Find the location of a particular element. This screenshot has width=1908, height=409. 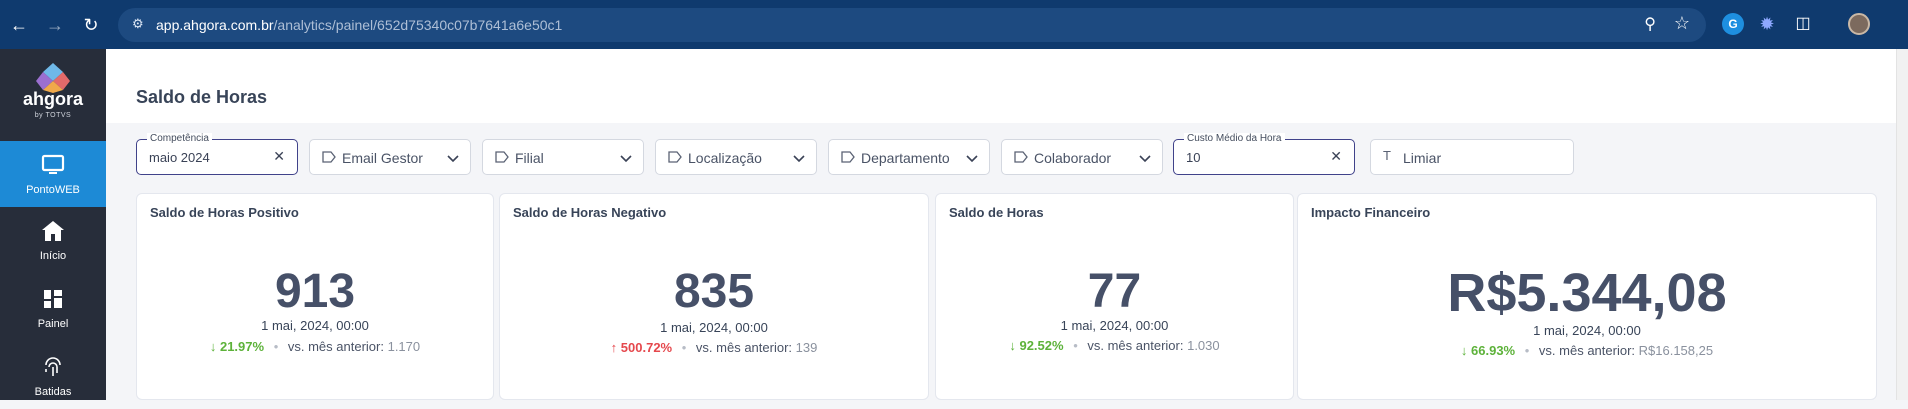

extension-g-icon: G is located at coordinates (1733, 24).